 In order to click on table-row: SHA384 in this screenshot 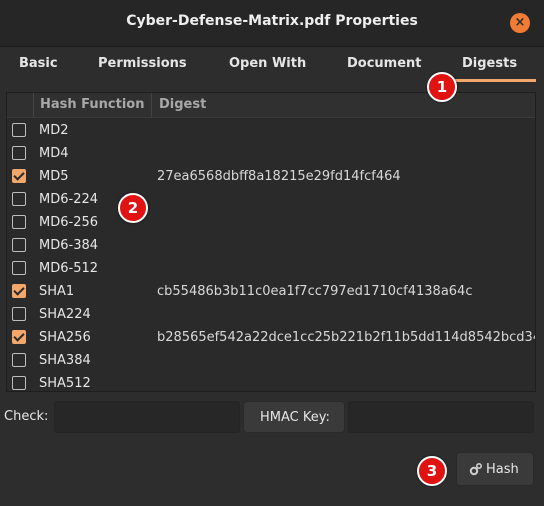, I will do `click(271, 360)`.